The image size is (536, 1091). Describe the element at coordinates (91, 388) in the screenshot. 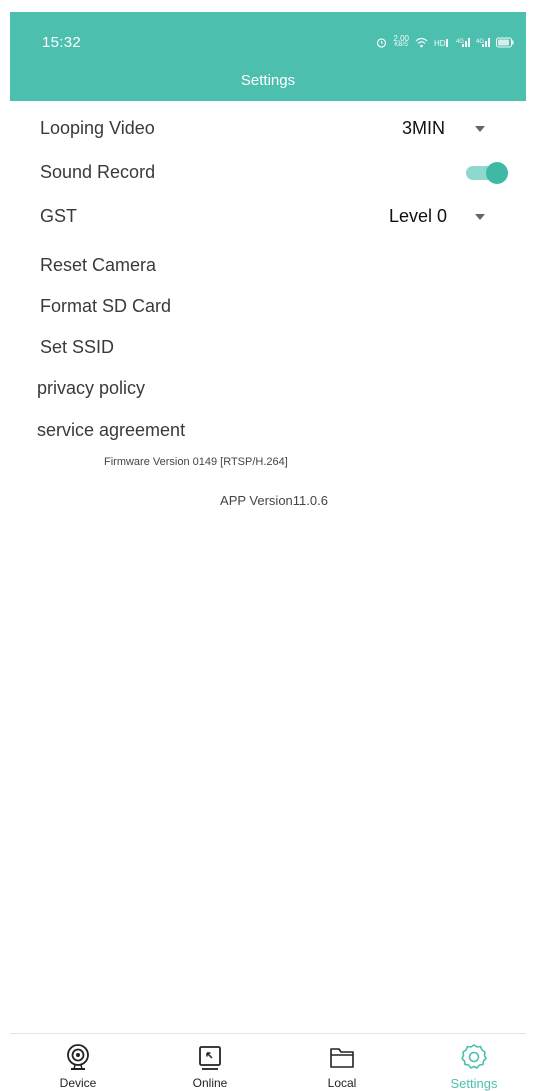

I see `privacy-policy-link: privacy policy` at that location.